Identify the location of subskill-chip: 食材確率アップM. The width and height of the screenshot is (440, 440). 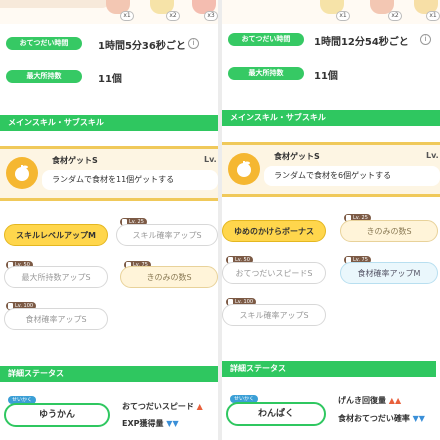
(389, 273).